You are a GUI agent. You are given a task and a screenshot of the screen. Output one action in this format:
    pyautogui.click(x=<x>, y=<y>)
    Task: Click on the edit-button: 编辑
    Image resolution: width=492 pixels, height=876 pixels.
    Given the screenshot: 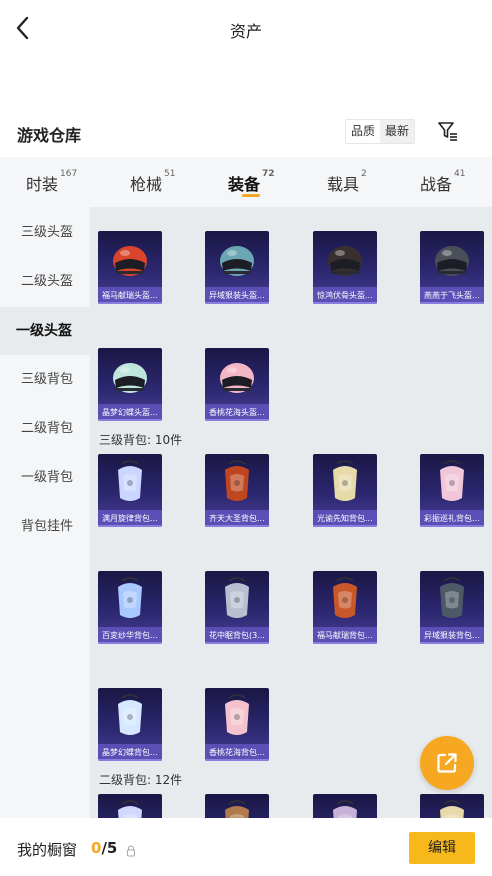 What is the action you would take?
    pyautogui.click(x=442, y=848)
    